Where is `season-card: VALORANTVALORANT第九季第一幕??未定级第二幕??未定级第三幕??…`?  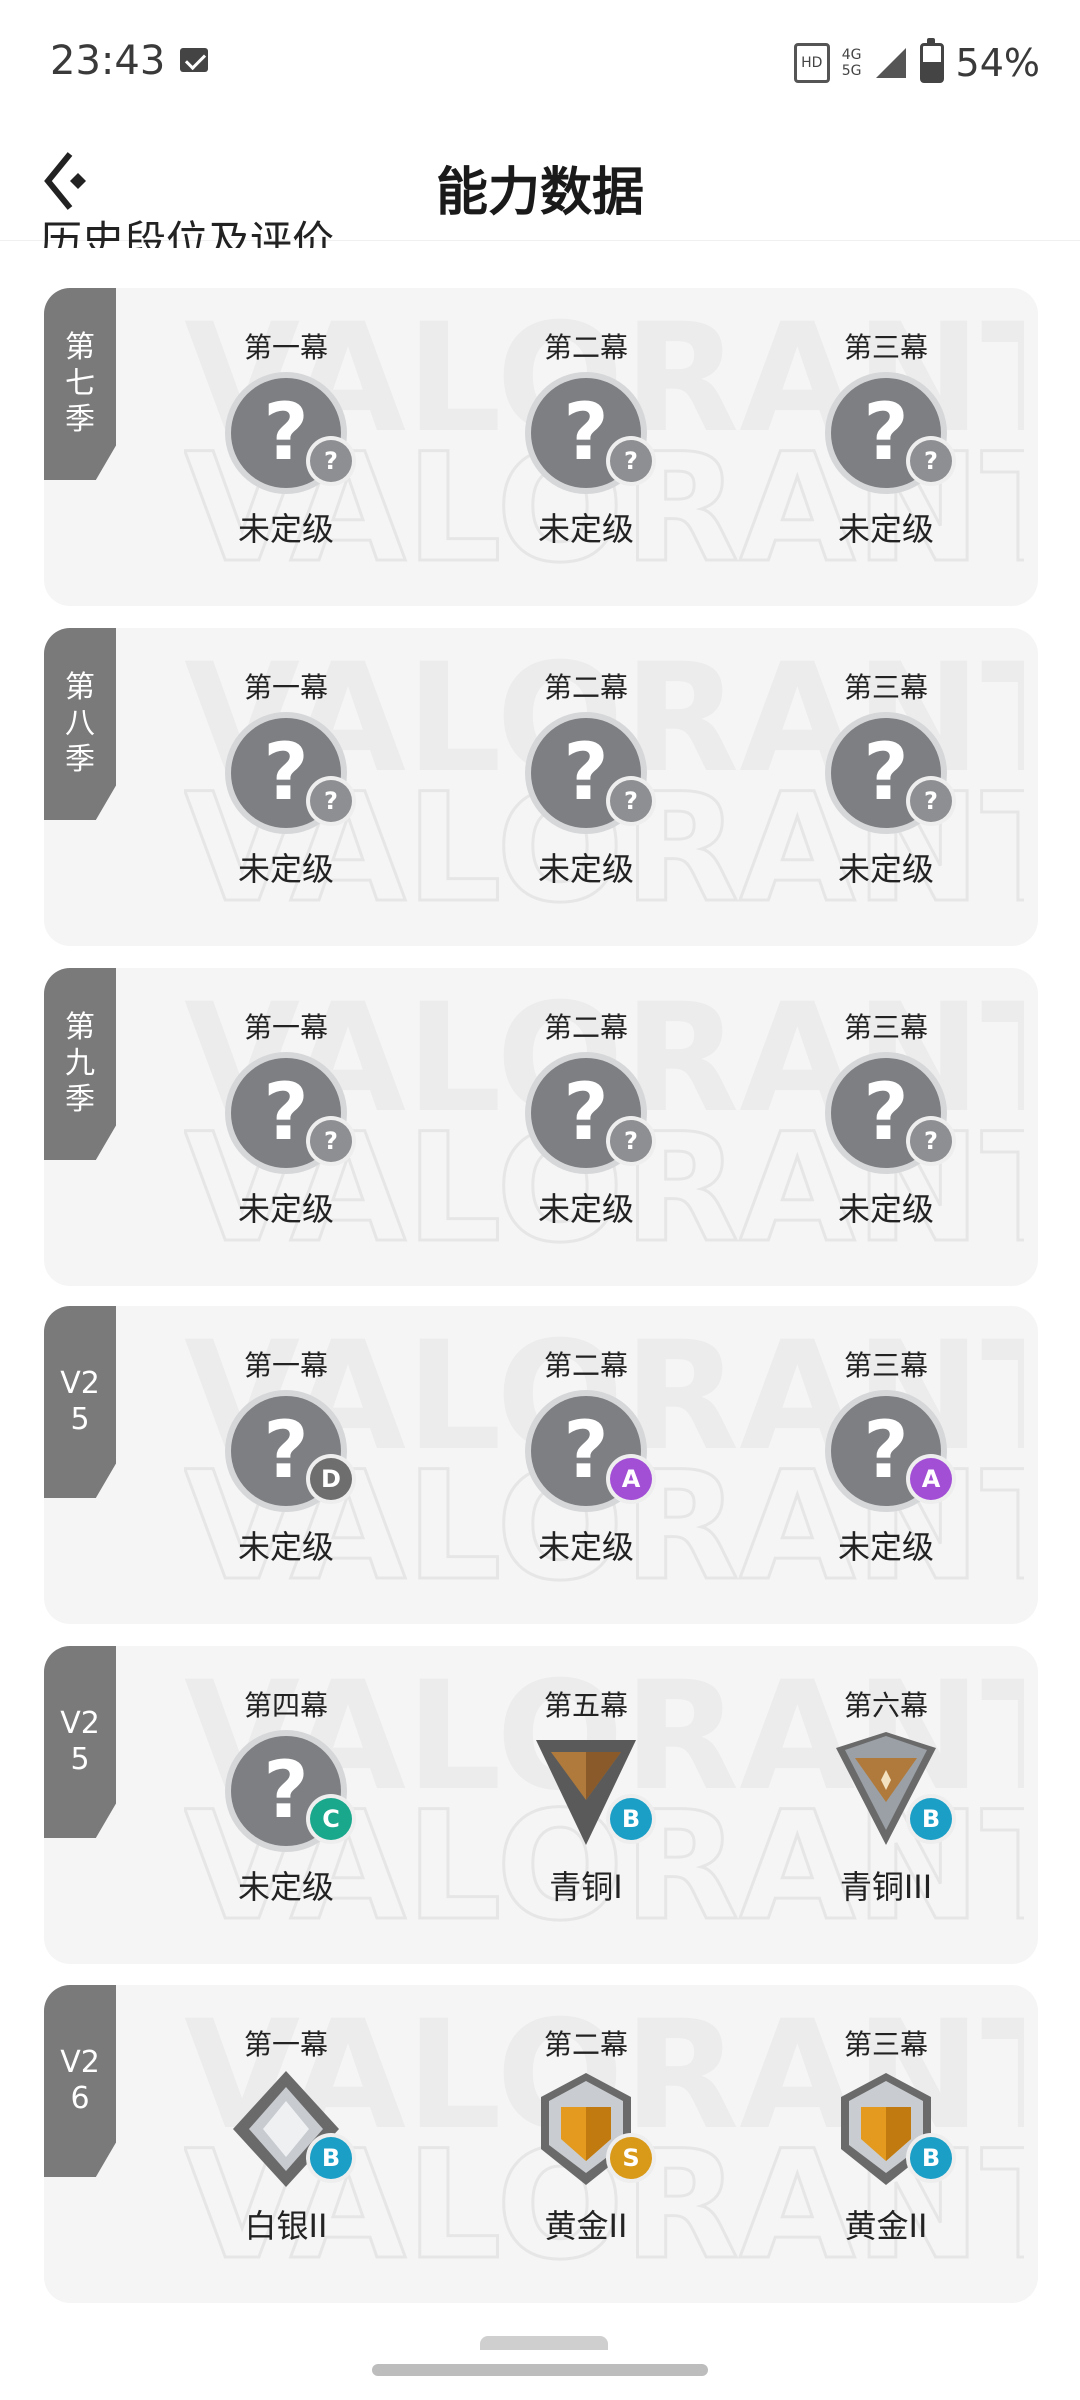 season-card: VALORANTVALORANT第九季第一幕??未定级第二幕??未定级第三幕??… is located at coordinates (541, 1127).